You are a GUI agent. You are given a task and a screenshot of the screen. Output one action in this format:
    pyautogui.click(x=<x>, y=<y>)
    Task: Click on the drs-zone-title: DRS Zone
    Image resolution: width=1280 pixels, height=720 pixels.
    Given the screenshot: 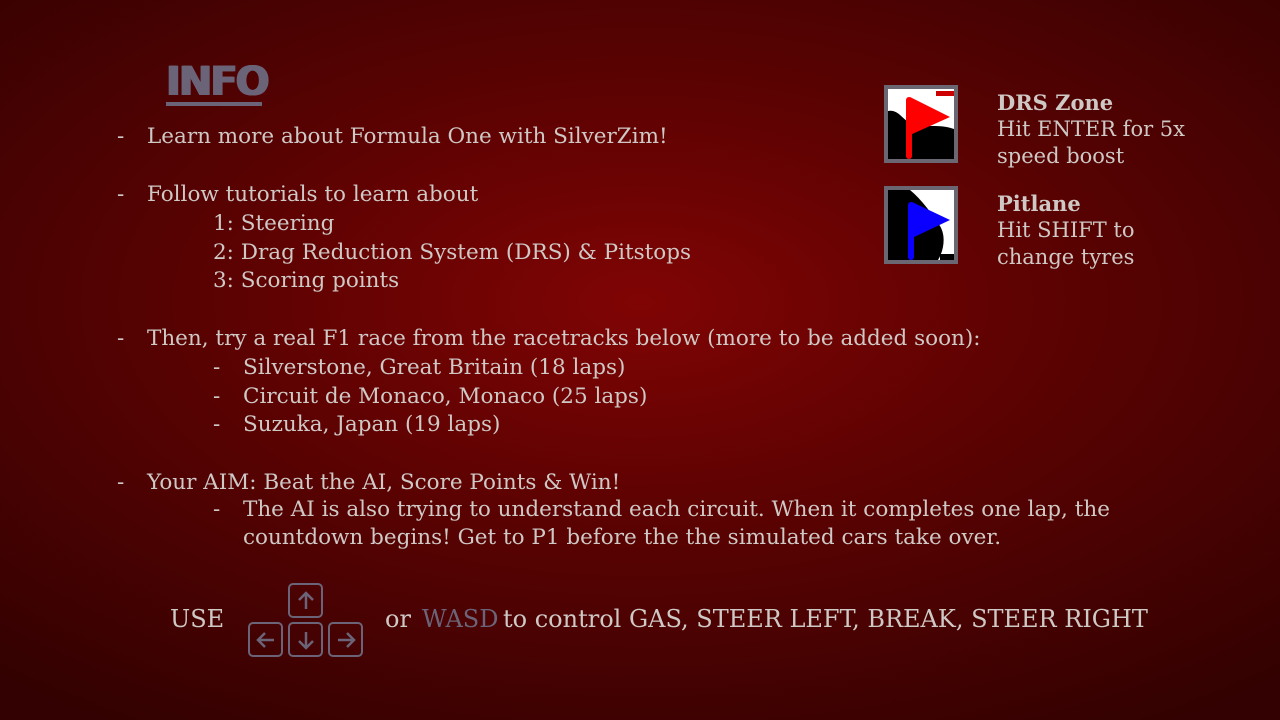 What is the action you would take?
    pyautogui.click(x=1055, y=102)
    